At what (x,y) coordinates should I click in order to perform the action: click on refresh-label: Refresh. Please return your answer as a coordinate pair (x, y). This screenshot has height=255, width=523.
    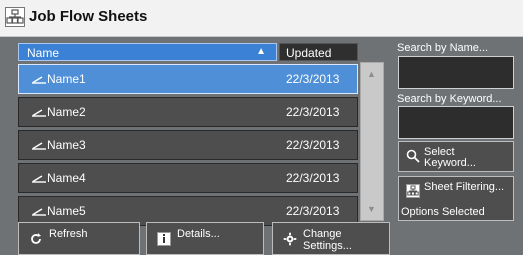
    Looking at the image, I should click on (68, 234).